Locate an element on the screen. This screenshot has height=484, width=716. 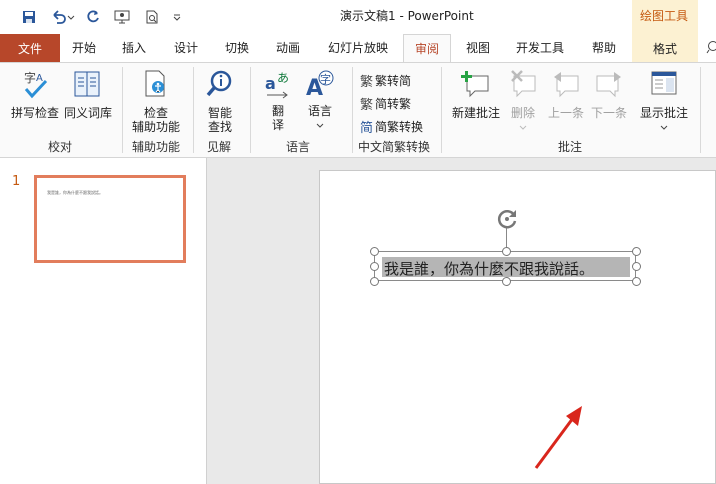
tab-file: 文件 is located at coordinates (30, 48).